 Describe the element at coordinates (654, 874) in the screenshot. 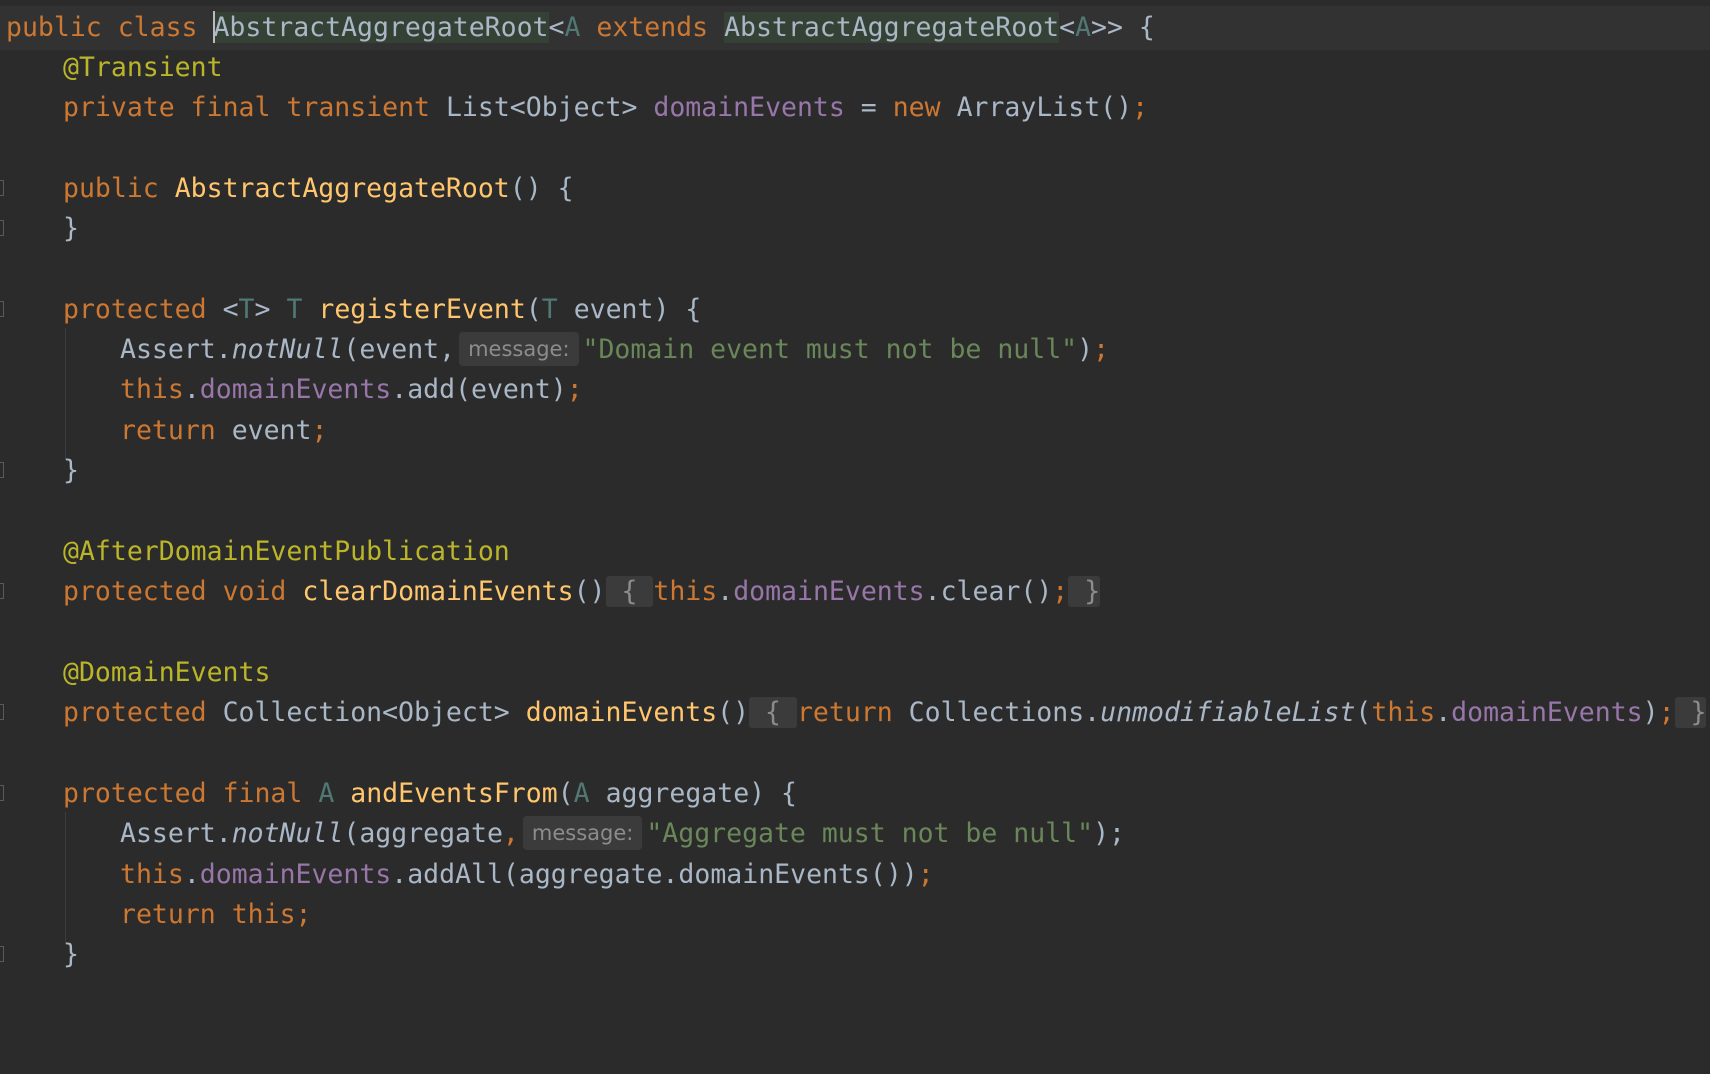

I see `method-call: .addAll(aggregate.domainEvents())` at that location.